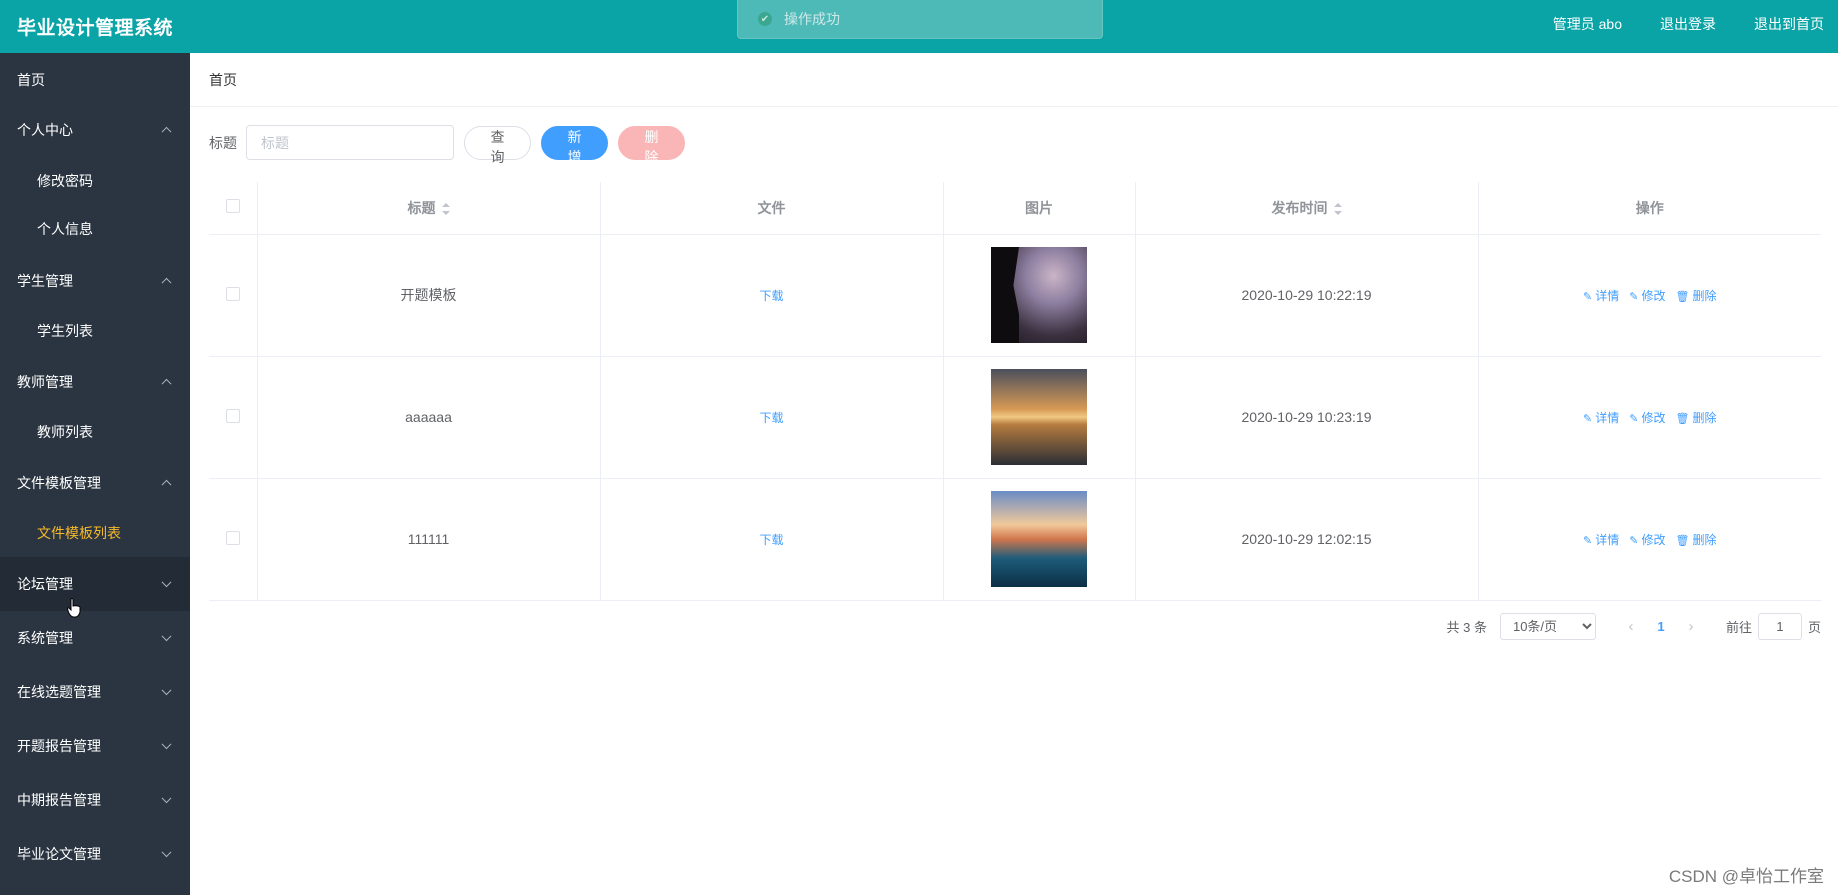 Image resolution: width=1838 pixels, height=895 pixels. What do you see at coordinates (1738, 627) in the screenshot?
I see `goto-prefix: 前往` at bounding box center [1738, 627].